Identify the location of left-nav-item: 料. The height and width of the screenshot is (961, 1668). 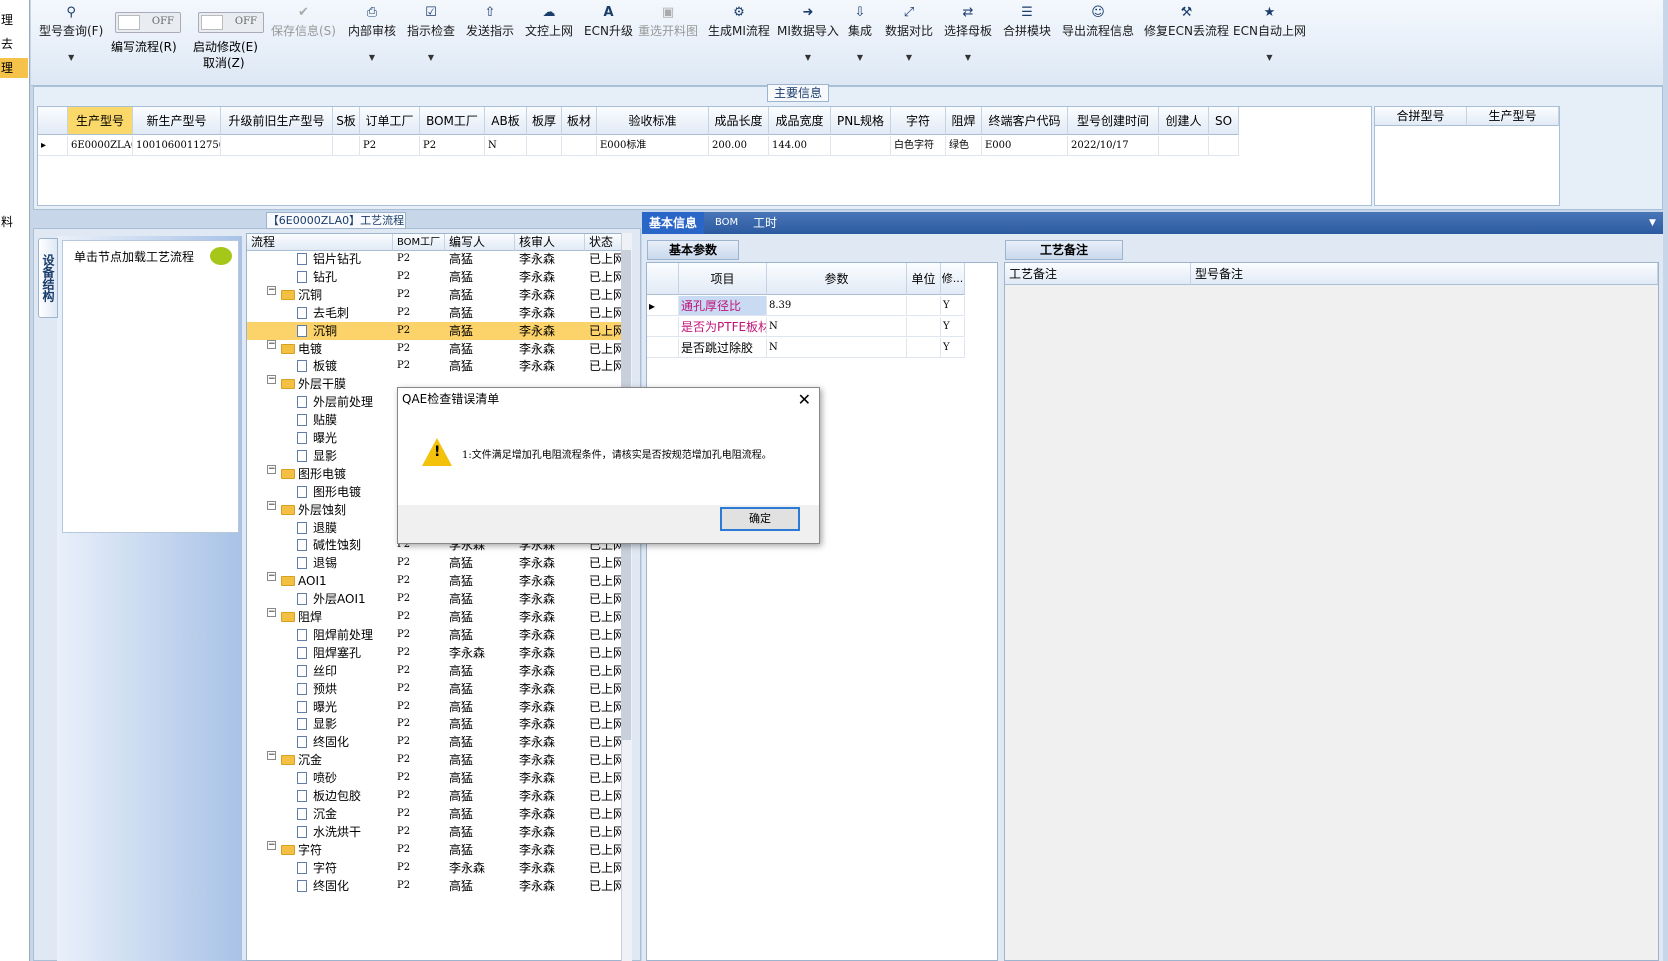
(14, 222).